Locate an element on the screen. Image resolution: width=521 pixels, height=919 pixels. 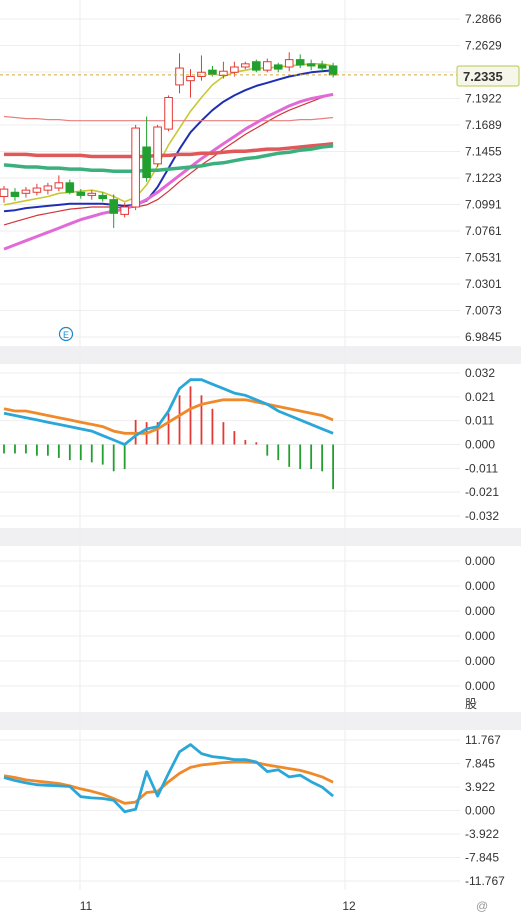
watermark-text: @ is located at coordinates (482, 906).